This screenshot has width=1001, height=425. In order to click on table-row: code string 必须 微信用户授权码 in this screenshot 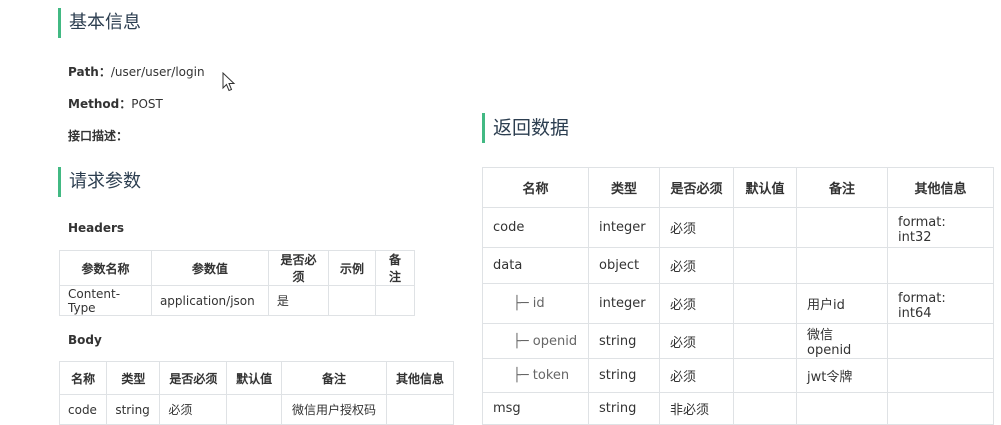, I will do `click(256, 409)`.